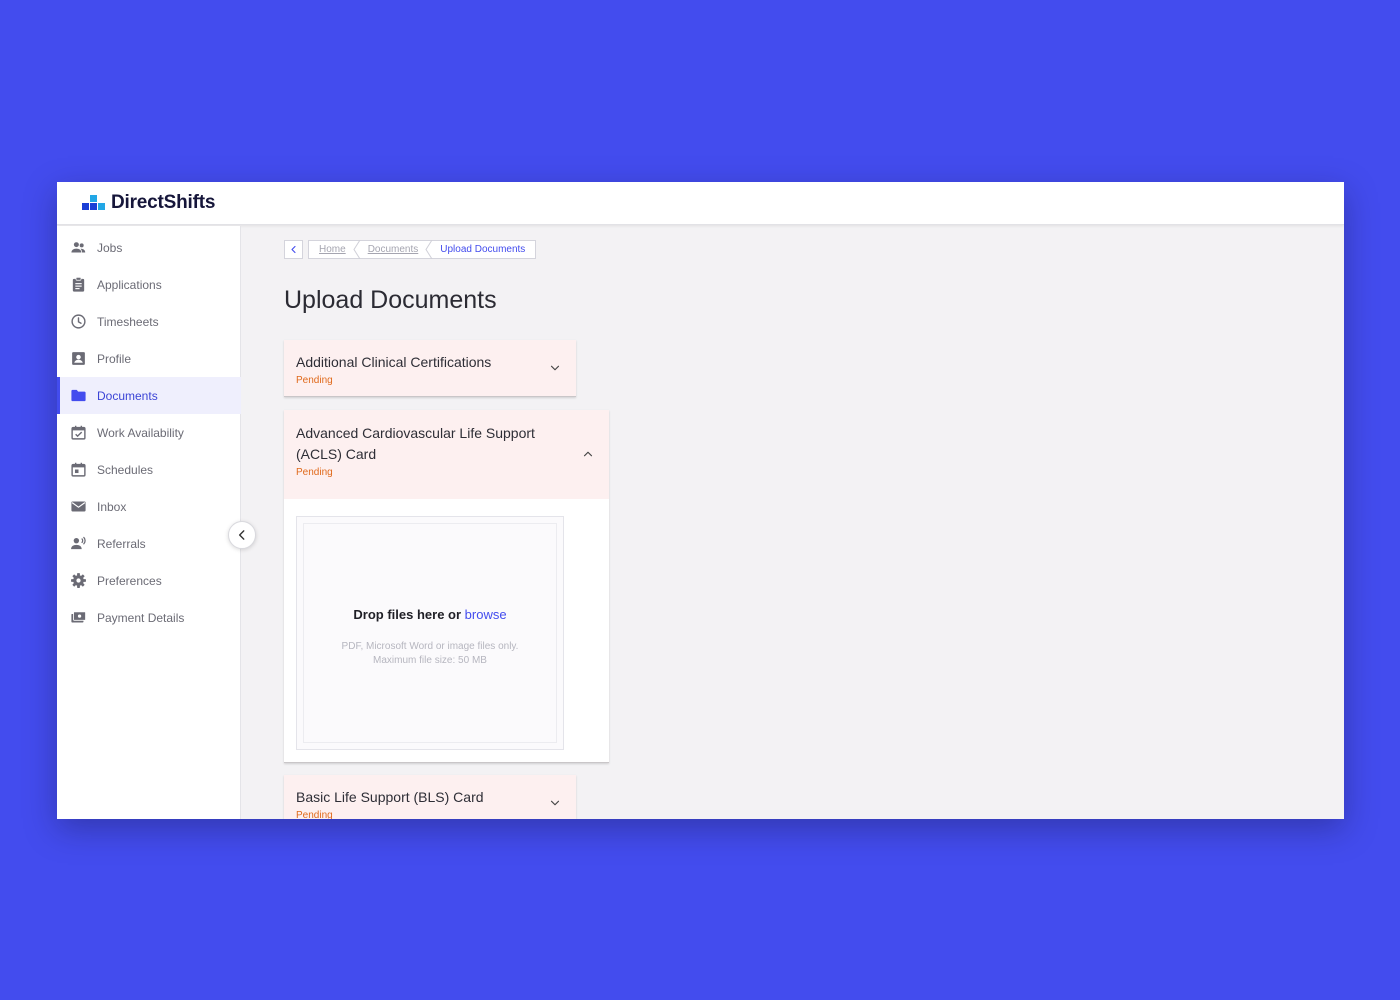 Image resolution: width=1400 pixels, height=1000 pixels. I want to click on back-button, so click(293, 249).